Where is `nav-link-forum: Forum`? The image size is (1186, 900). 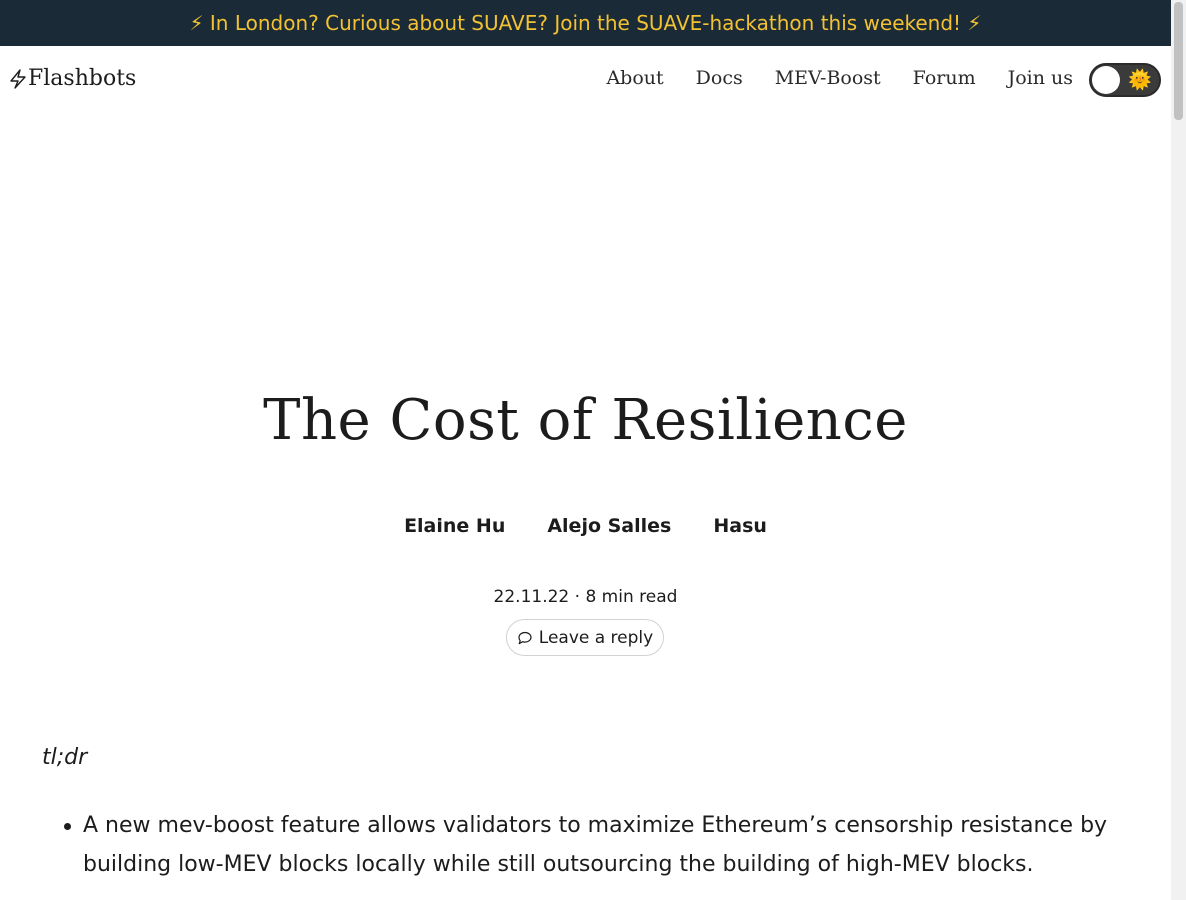 nav-link-forum: Forum is located at coordinates (944, 78).